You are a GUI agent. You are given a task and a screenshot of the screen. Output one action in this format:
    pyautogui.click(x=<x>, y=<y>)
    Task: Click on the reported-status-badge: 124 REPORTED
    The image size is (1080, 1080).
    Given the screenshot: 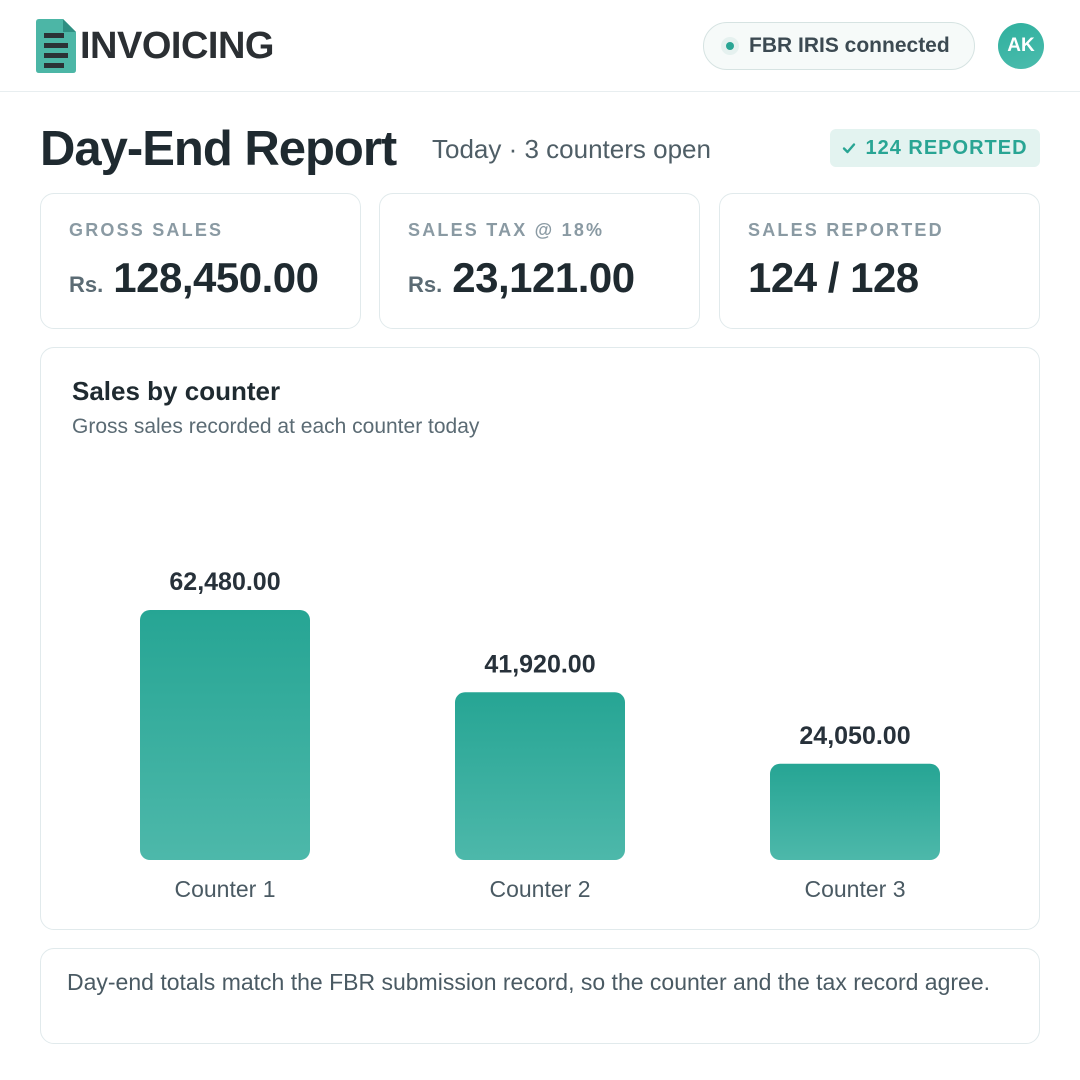 What is the action you would take?
    pyautogui.click(x=935, y=148)
    